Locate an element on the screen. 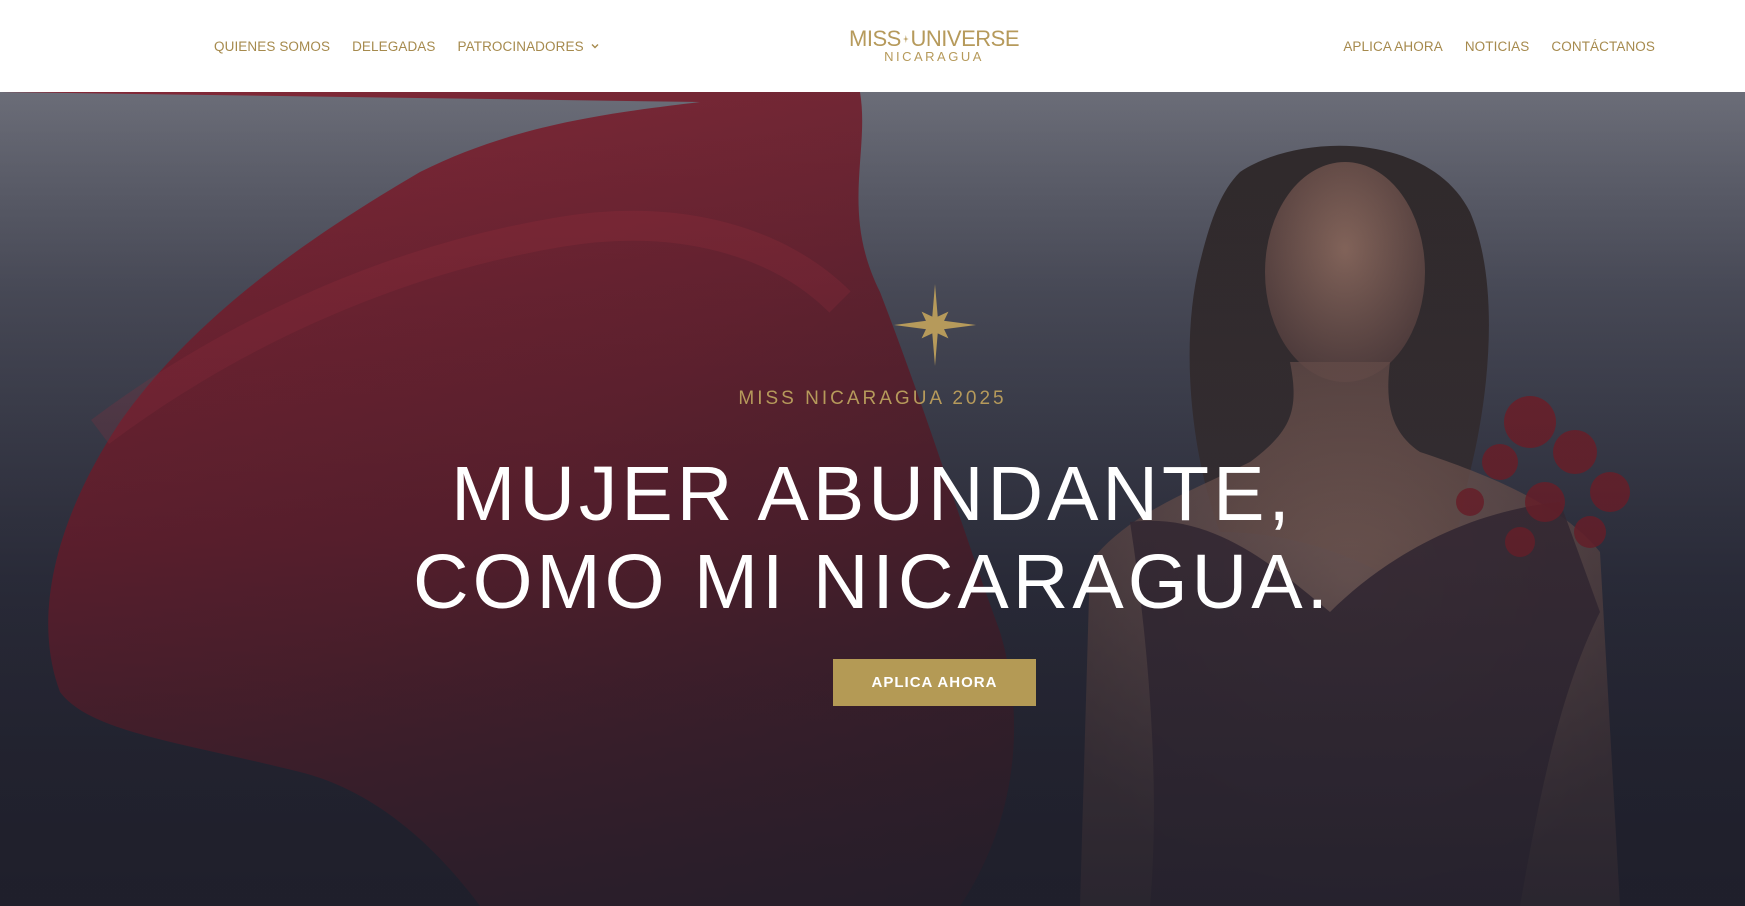 This screenshot has height=906, width=1745. nav-noticias: NOTICIAS is located at coordinates (1497, 46).